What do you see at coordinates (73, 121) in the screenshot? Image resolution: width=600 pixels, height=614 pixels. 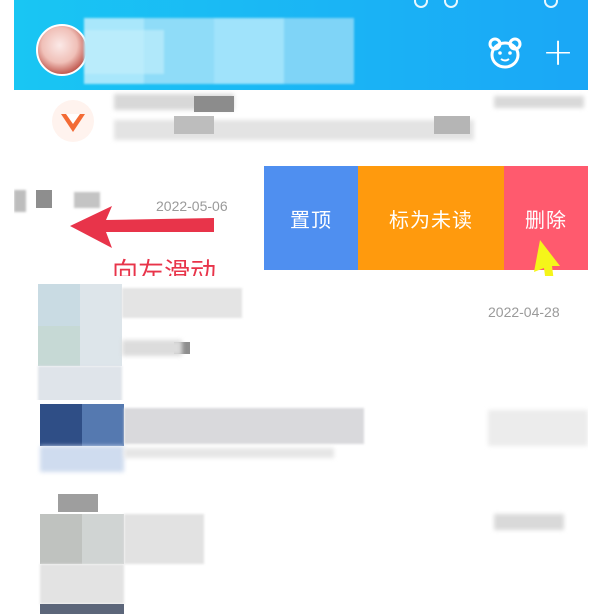 I see `app-logo-icon` at bounding box center [73, 121].